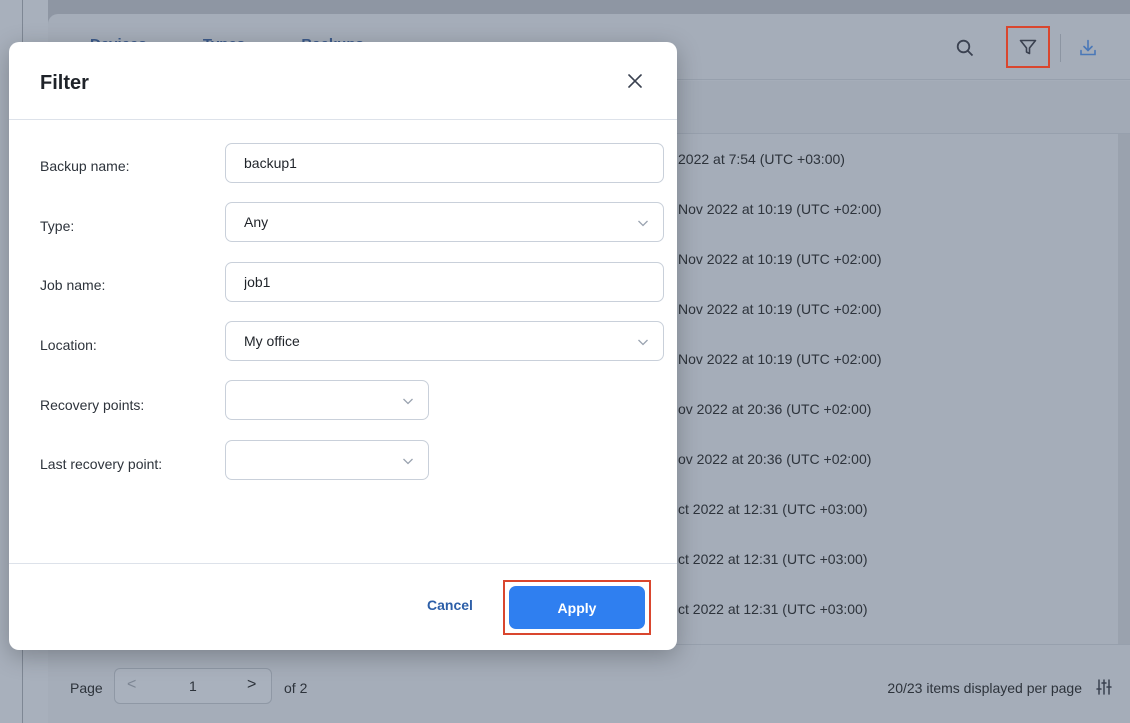  Describe the element at coordinates (444, 341) in the screenshot. I see `location-select: My office` at that location.